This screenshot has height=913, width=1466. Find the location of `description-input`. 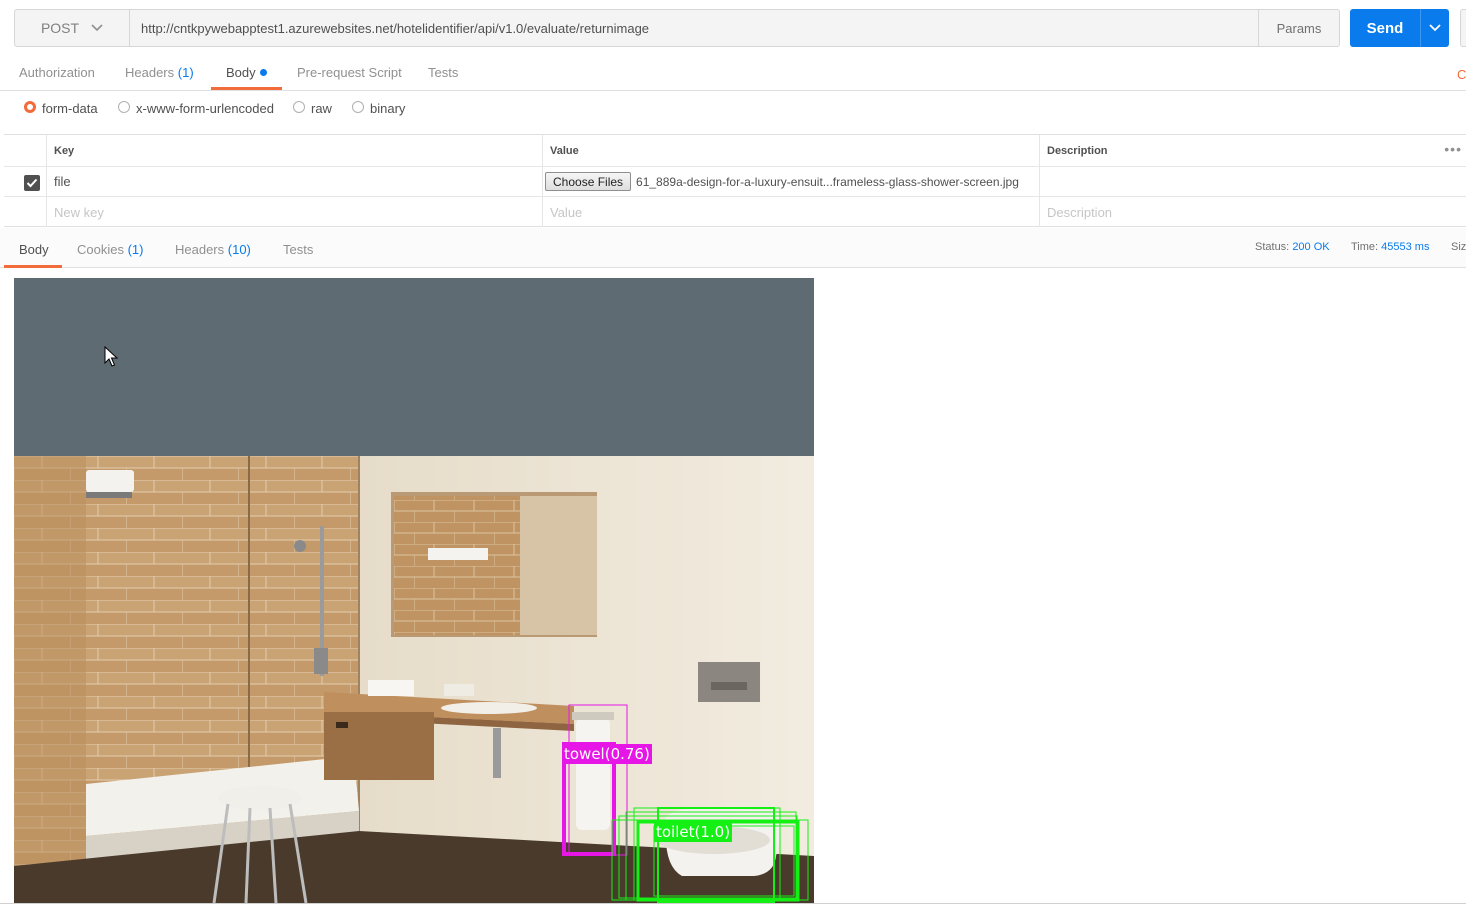

description-input is located at coordinates (1252, 181).